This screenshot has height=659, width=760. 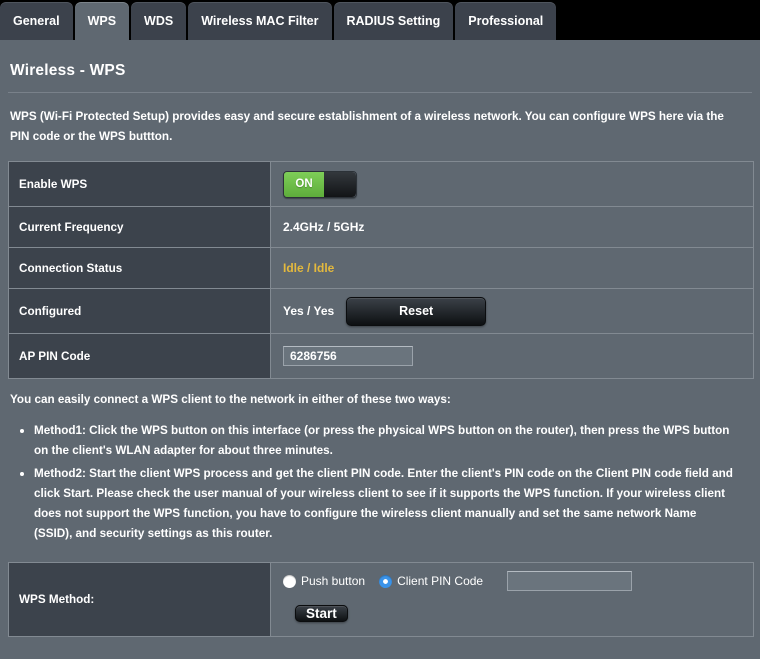 I want to click on wps-method-label: WPS Method:, so click(x=140, y=599).